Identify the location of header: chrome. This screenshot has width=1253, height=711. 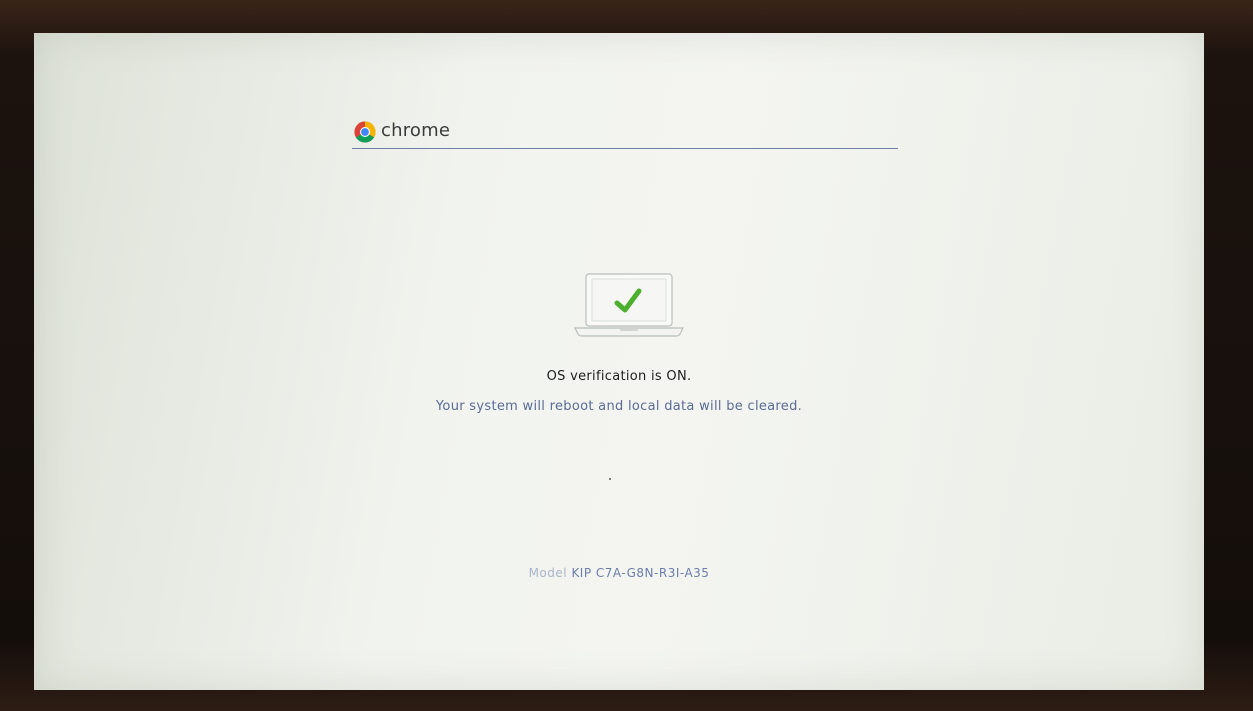
(625, 133).